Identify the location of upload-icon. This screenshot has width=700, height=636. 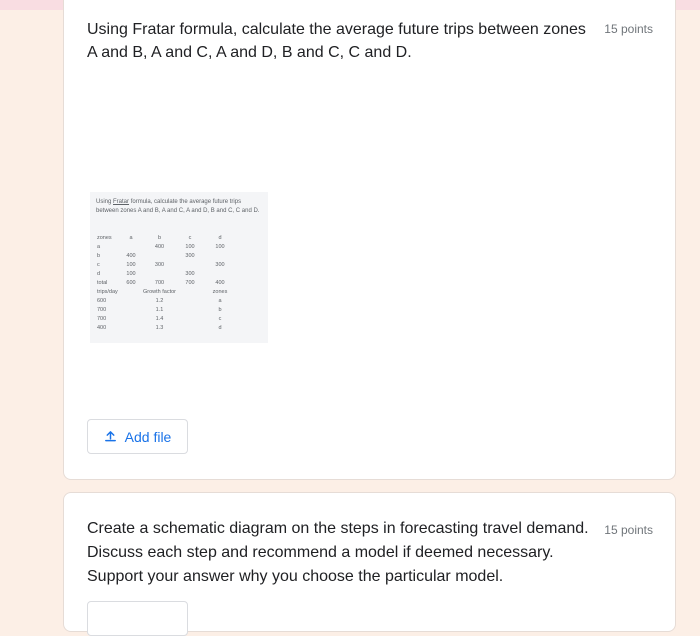
(110, 436).